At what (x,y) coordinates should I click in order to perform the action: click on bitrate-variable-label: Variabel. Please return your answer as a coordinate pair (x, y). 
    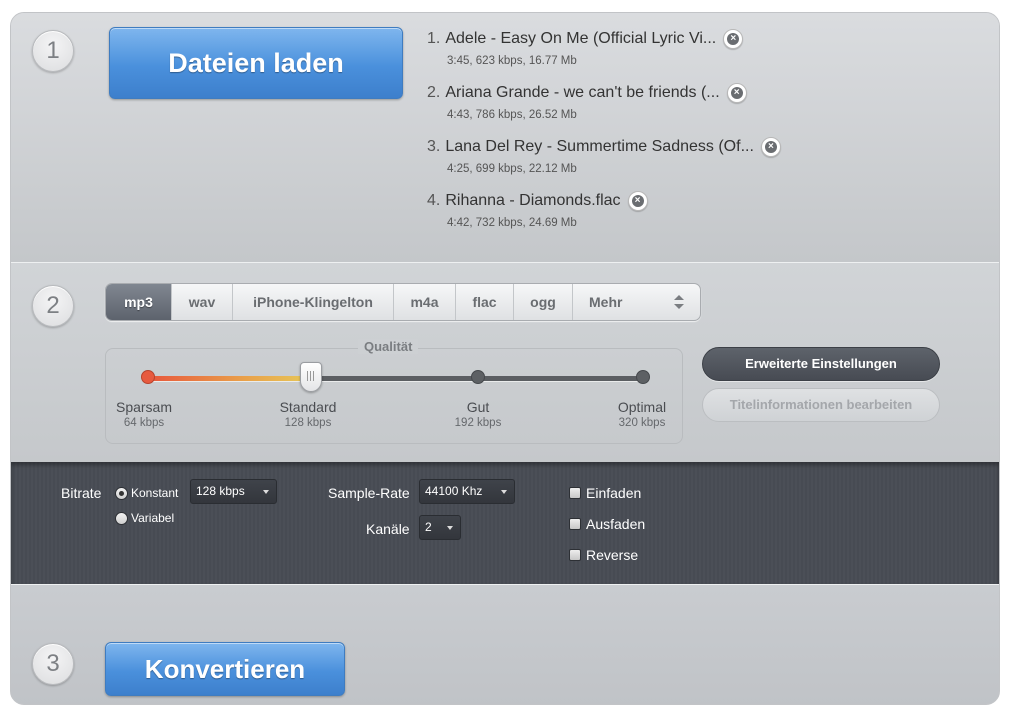
    Looking at the image, I should click on (152, 518).